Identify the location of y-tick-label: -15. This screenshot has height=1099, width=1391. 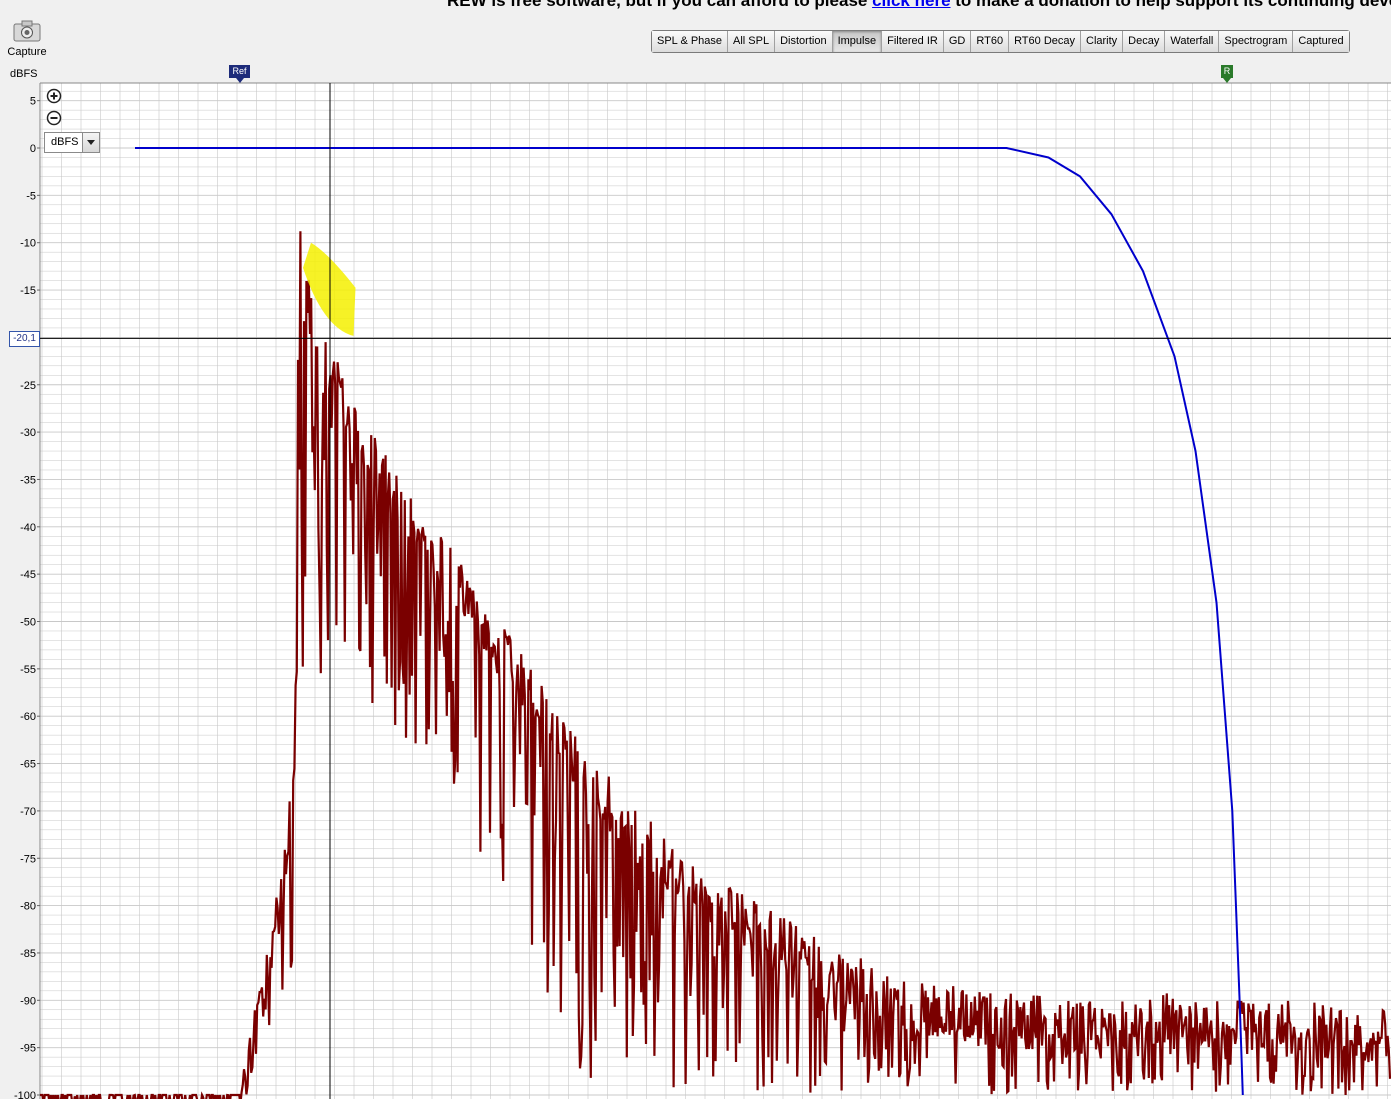
(28, 291).